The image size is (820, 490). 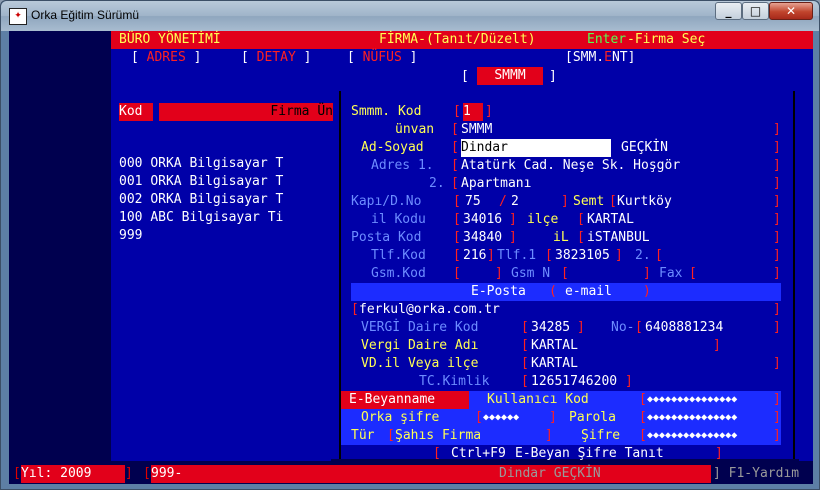 What do you see at coordinates (643, 255) in the screenshot?
I see `tlf2-label: 2.` at bounding box center [643, 255].